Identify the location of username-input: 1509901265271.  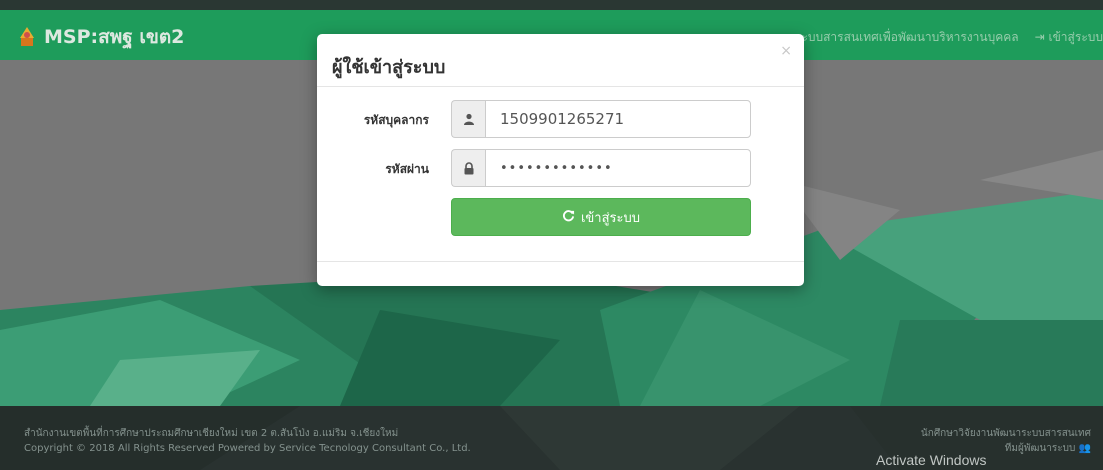
(618, 119).